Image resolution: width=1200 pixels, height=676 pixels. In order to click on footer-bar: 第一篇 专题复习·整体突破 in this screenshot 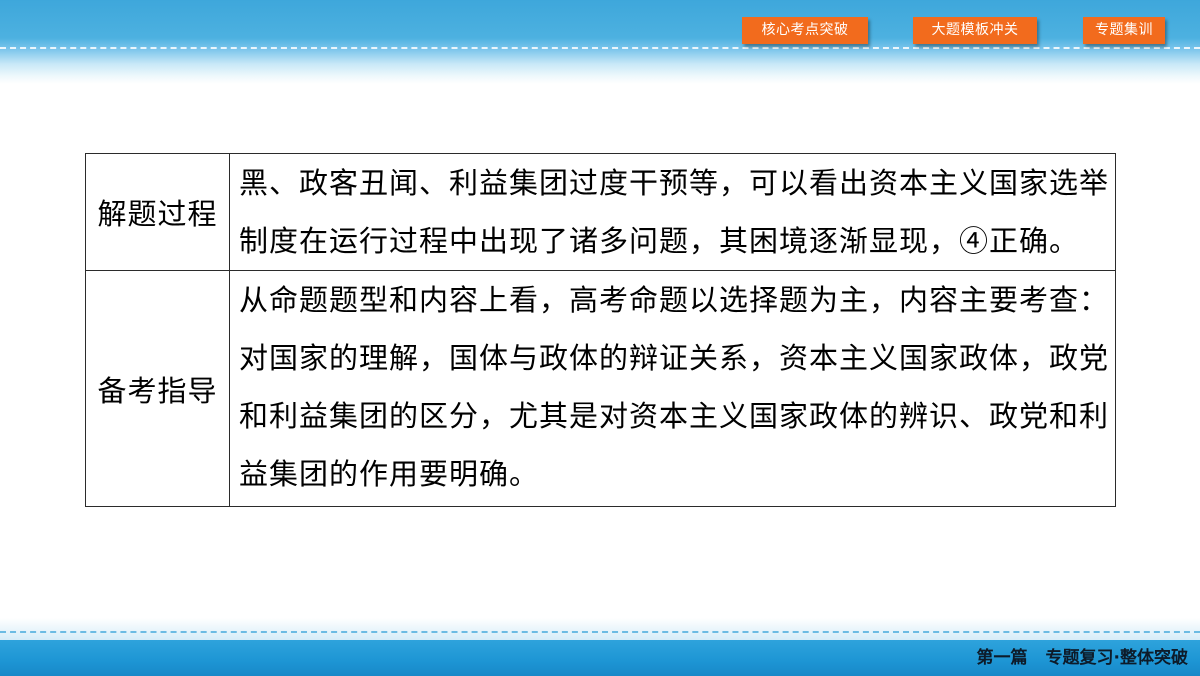, I will do `click(600, 658)`.